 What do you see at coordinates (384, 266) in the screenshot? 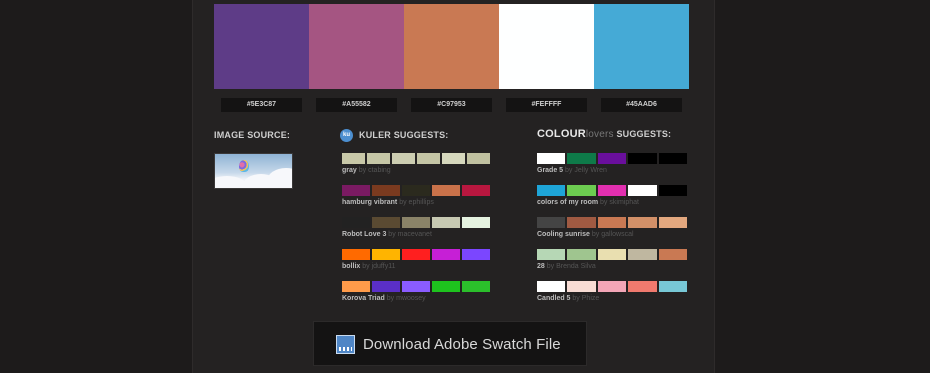
I see `palette-author: jduffy11` at bounding box center [384, 266].